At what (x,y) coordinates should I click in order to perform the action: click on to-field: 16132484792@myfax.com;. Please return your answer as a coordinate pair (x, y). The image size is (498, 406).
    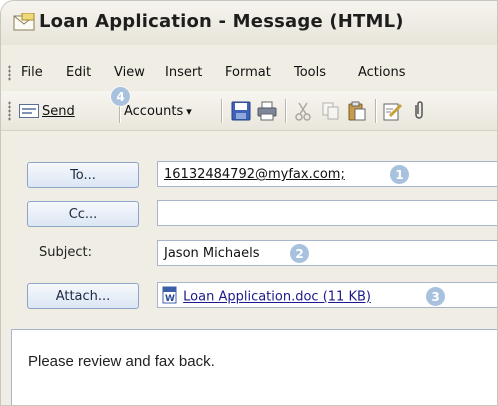
    Looking at the image, I should click on (327, 174).